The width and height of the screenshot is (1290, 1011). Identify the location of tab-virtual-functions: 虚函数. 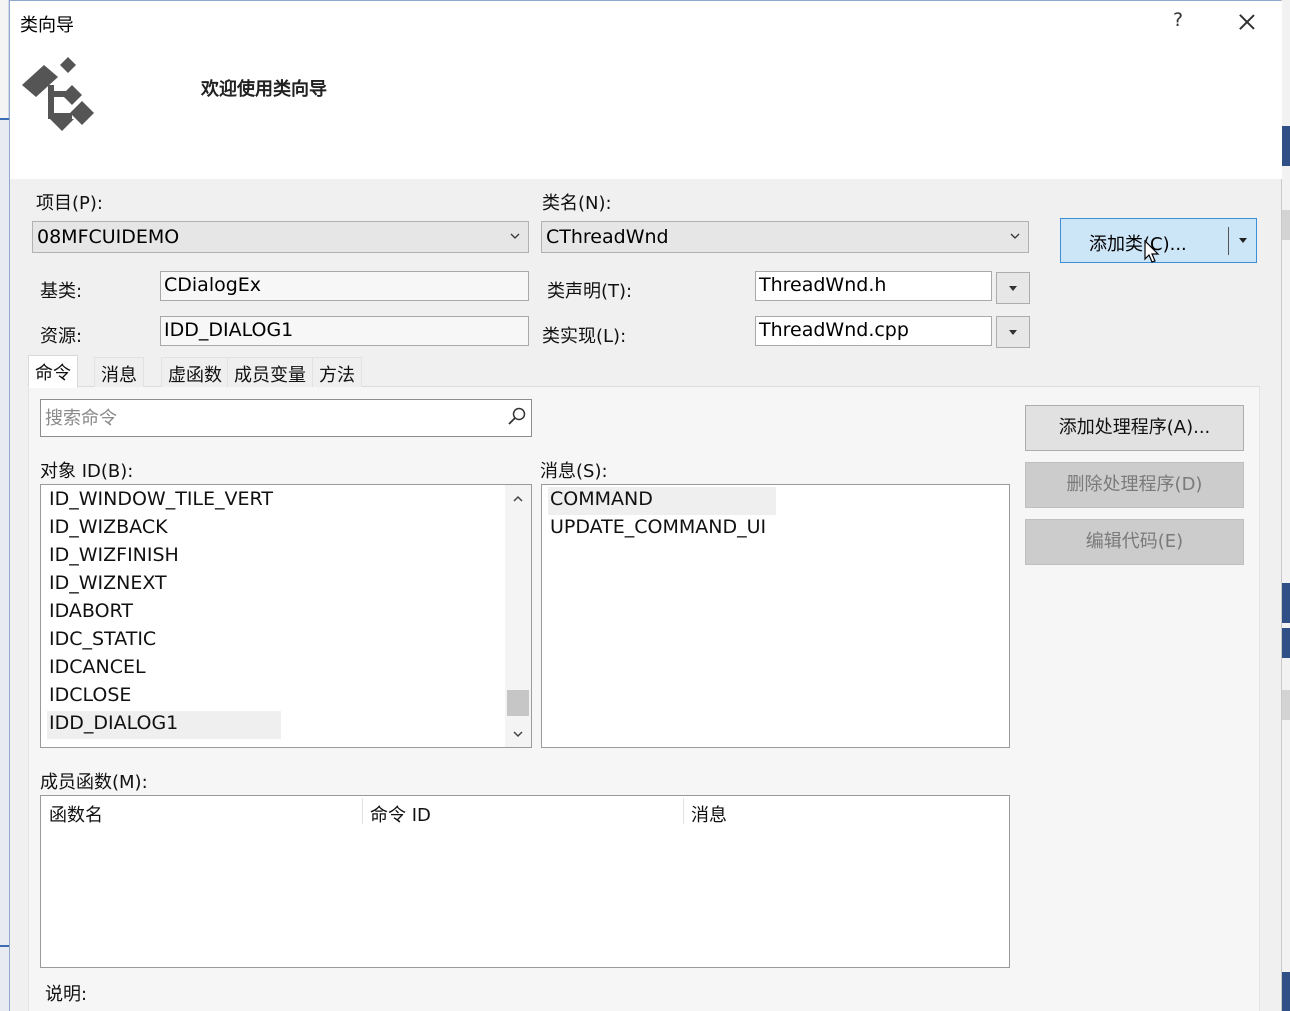
(195, 372).